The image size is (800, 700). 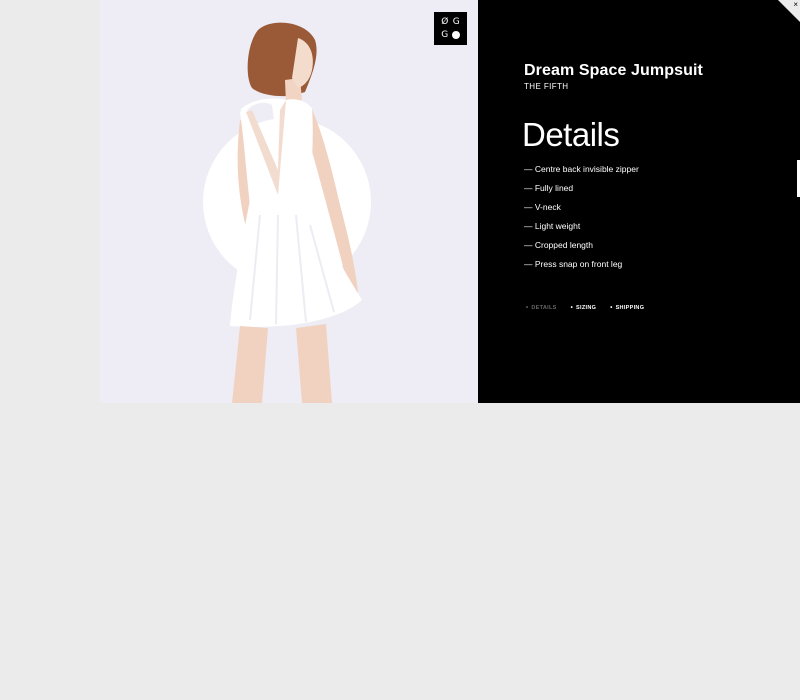 I want to click on close-button: ×, so click(x=789, y=11).